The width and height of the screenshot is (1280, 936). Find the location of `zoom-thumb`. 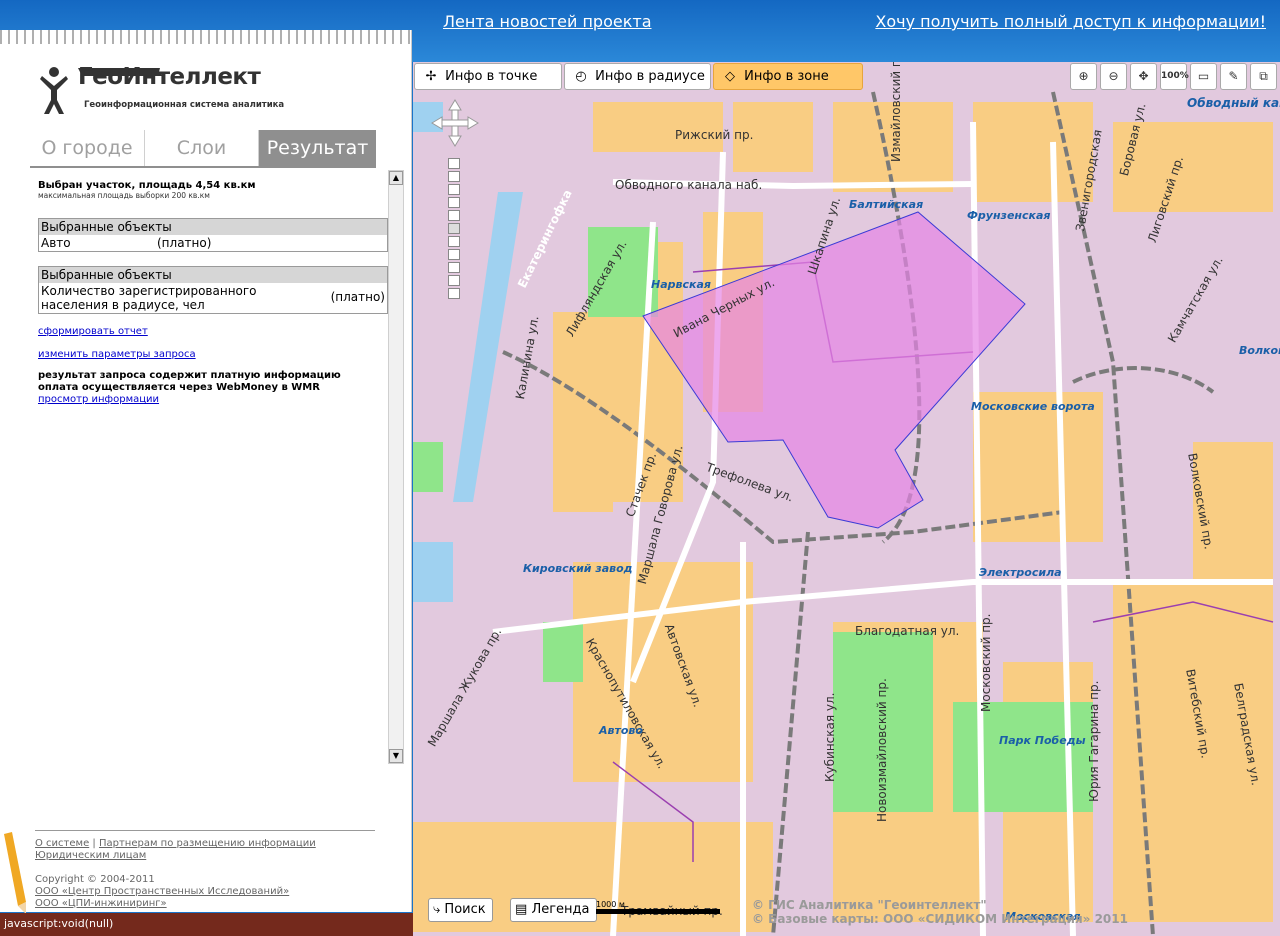

zoom-thumb is located at coordinates (454, 228).